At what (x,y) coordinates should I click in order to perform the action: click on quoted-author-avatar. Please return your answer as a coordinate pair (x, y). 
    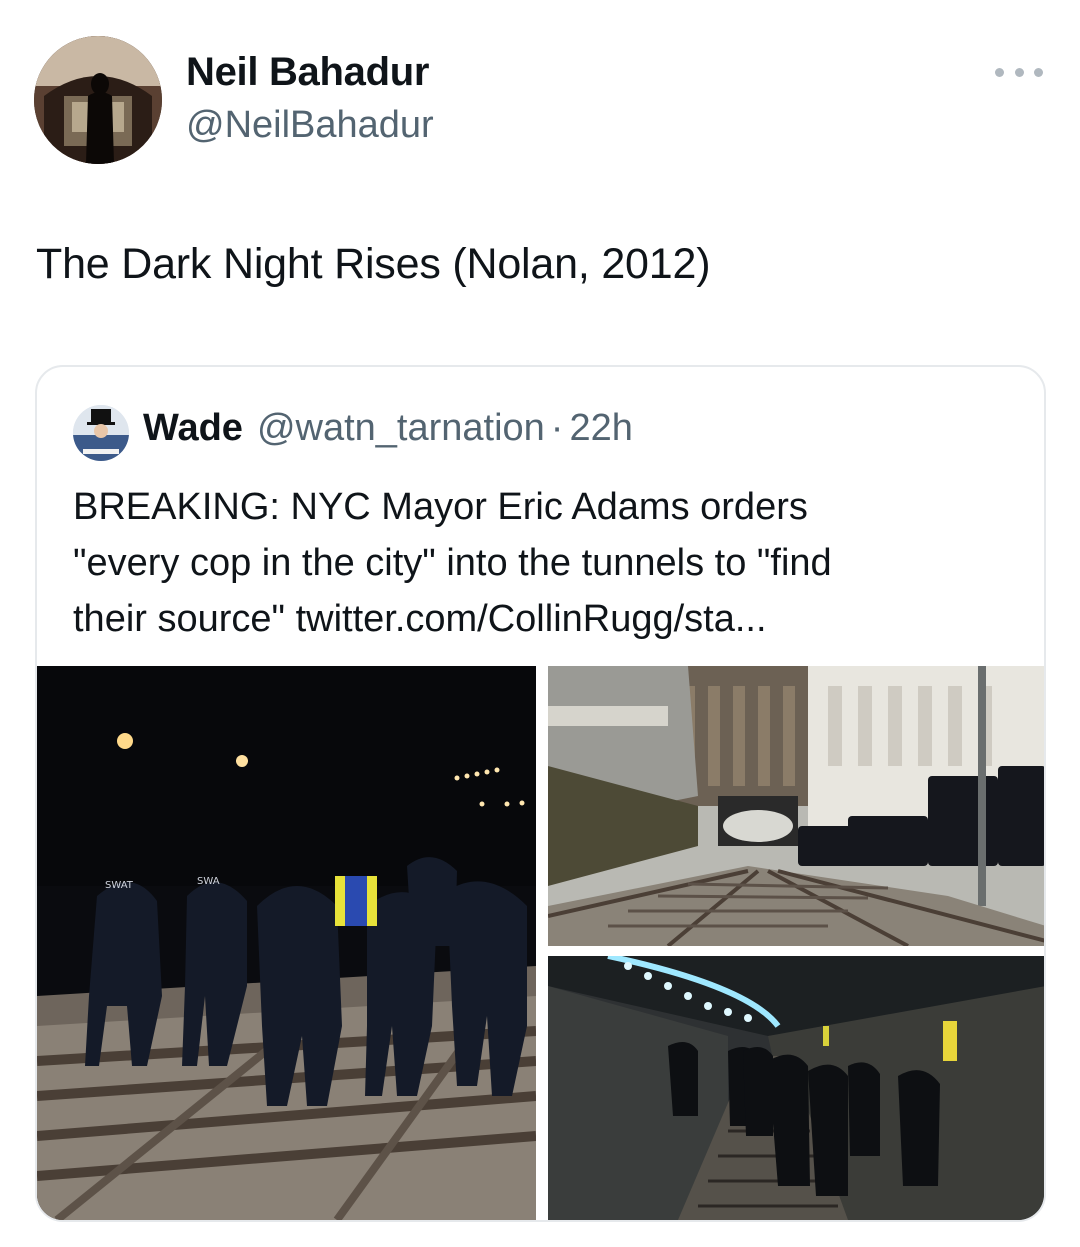
    Looking at the image, I should click on (101, 433).